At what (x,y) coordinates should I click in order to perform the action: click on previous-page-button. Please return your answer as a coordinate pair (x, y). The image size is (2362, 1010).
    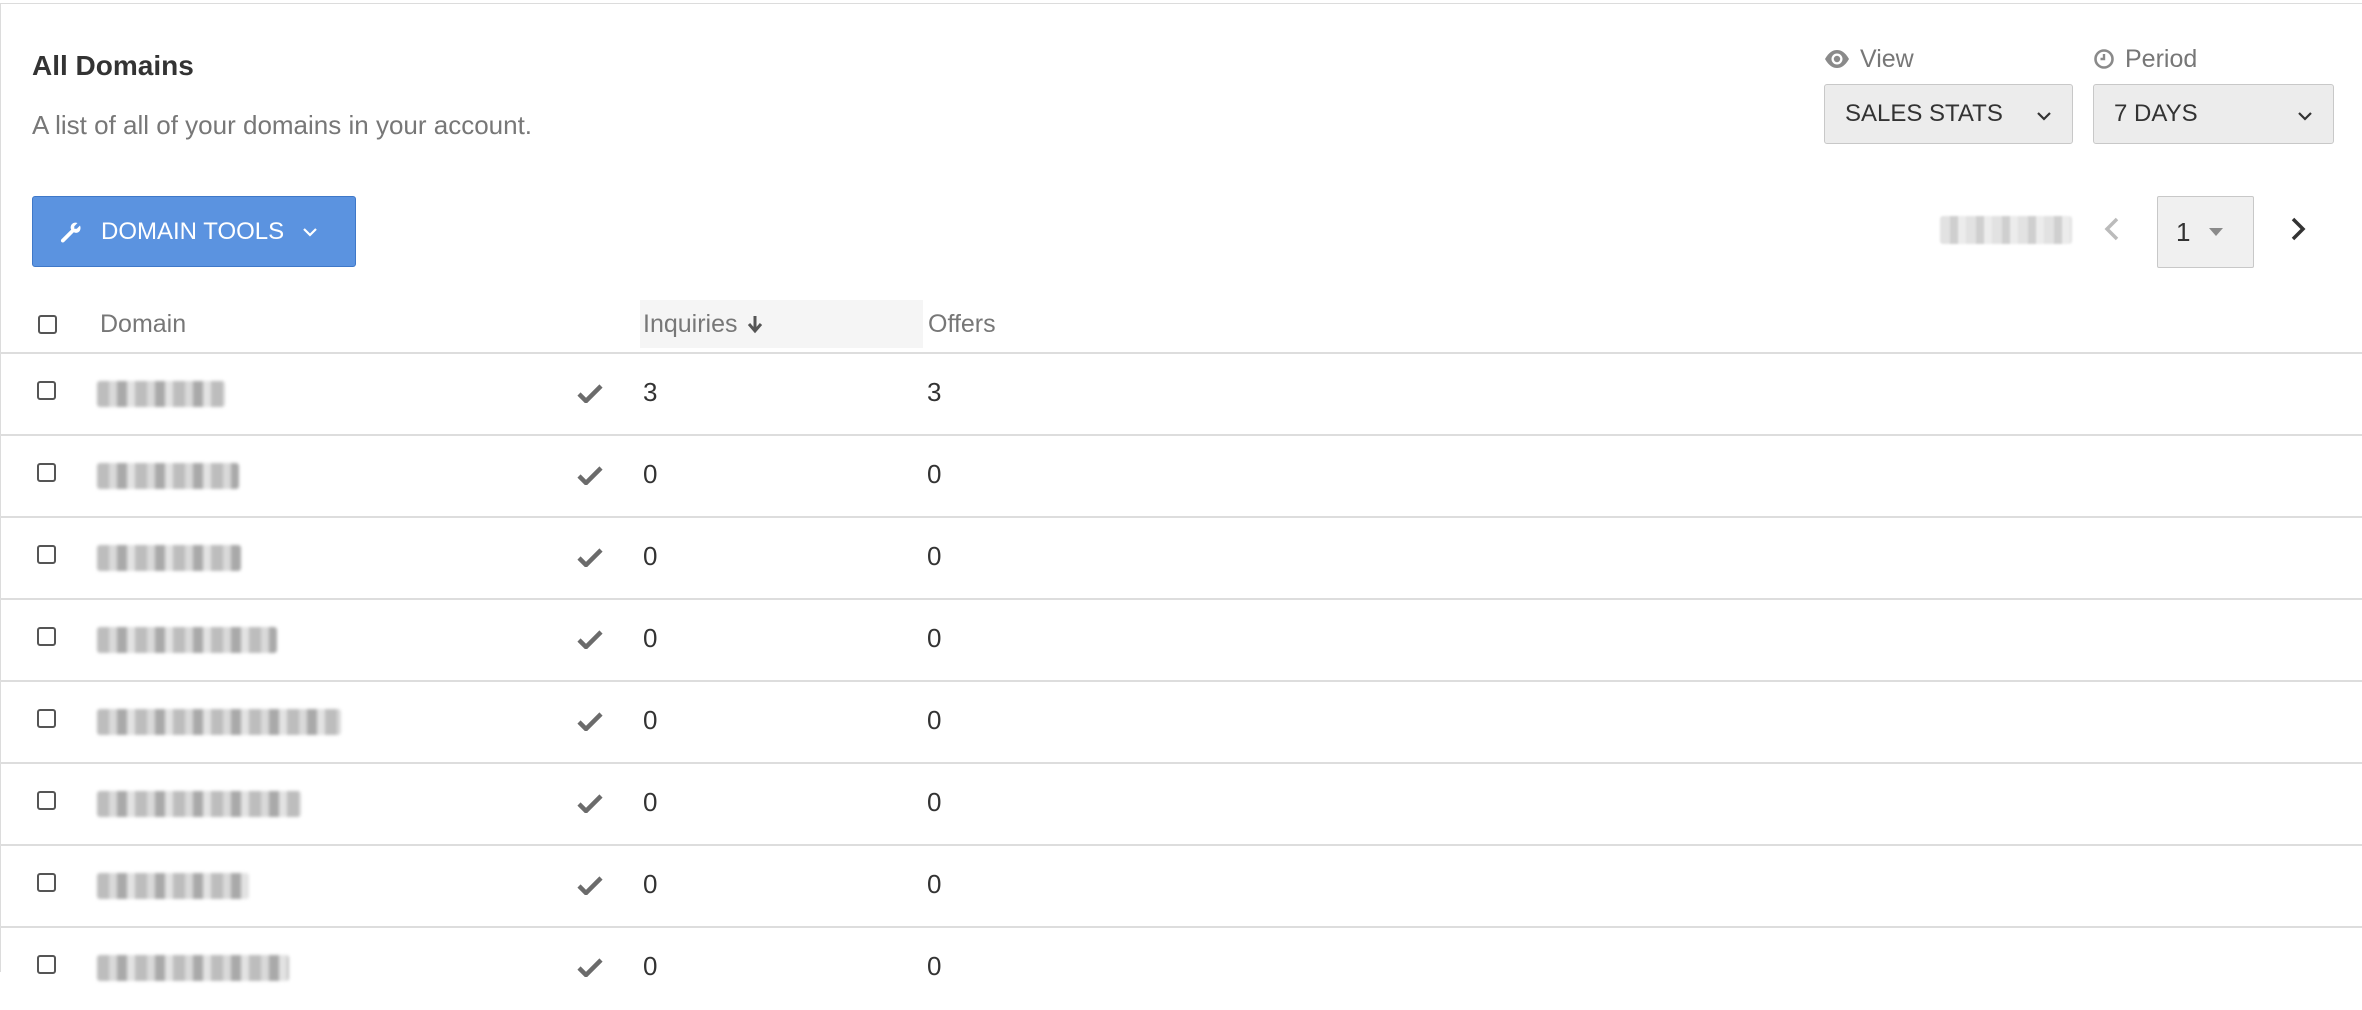
    Looking at the image, I should click on (2112, 231).